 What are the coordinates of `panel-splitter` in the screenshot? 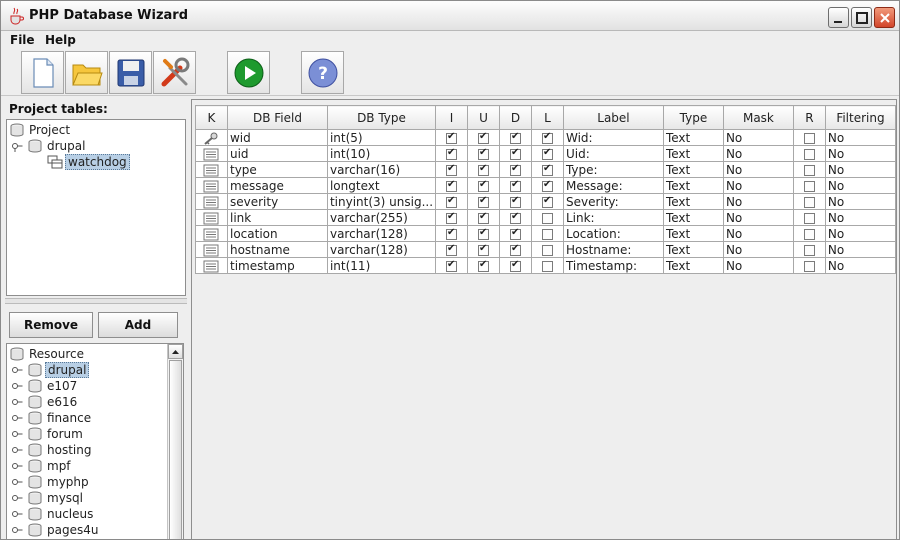 It's located at (96, 301).